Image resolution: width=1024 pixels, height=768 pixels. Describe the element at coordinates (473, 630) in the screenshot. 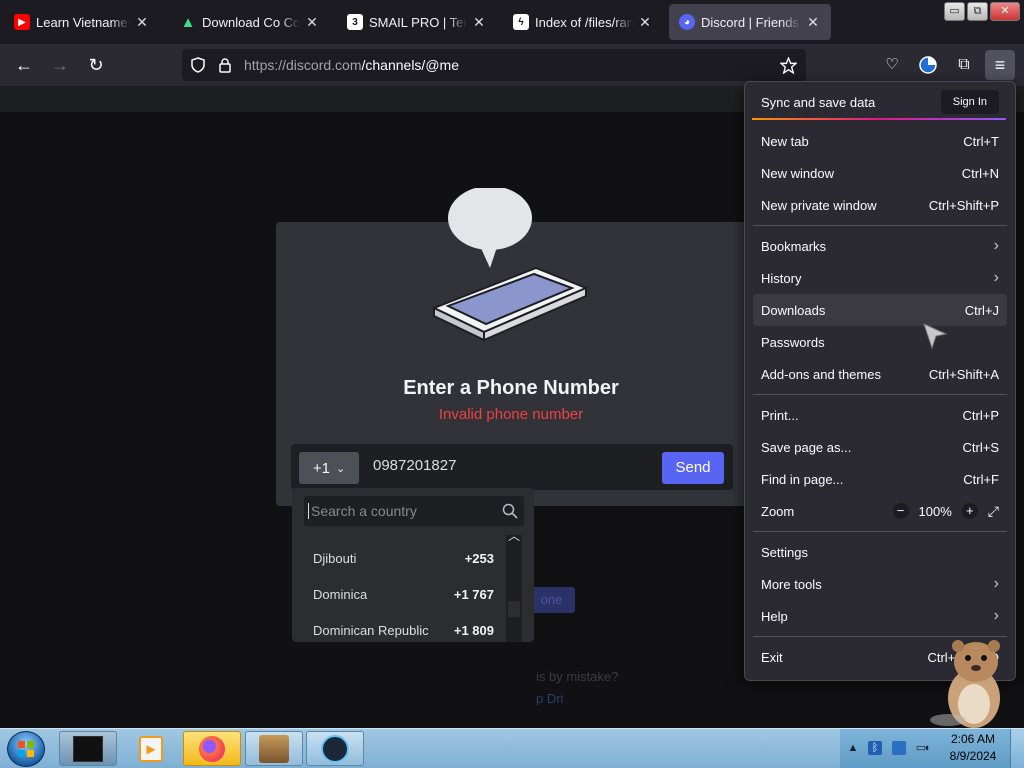

I see `country-code: +1 809` at that location.